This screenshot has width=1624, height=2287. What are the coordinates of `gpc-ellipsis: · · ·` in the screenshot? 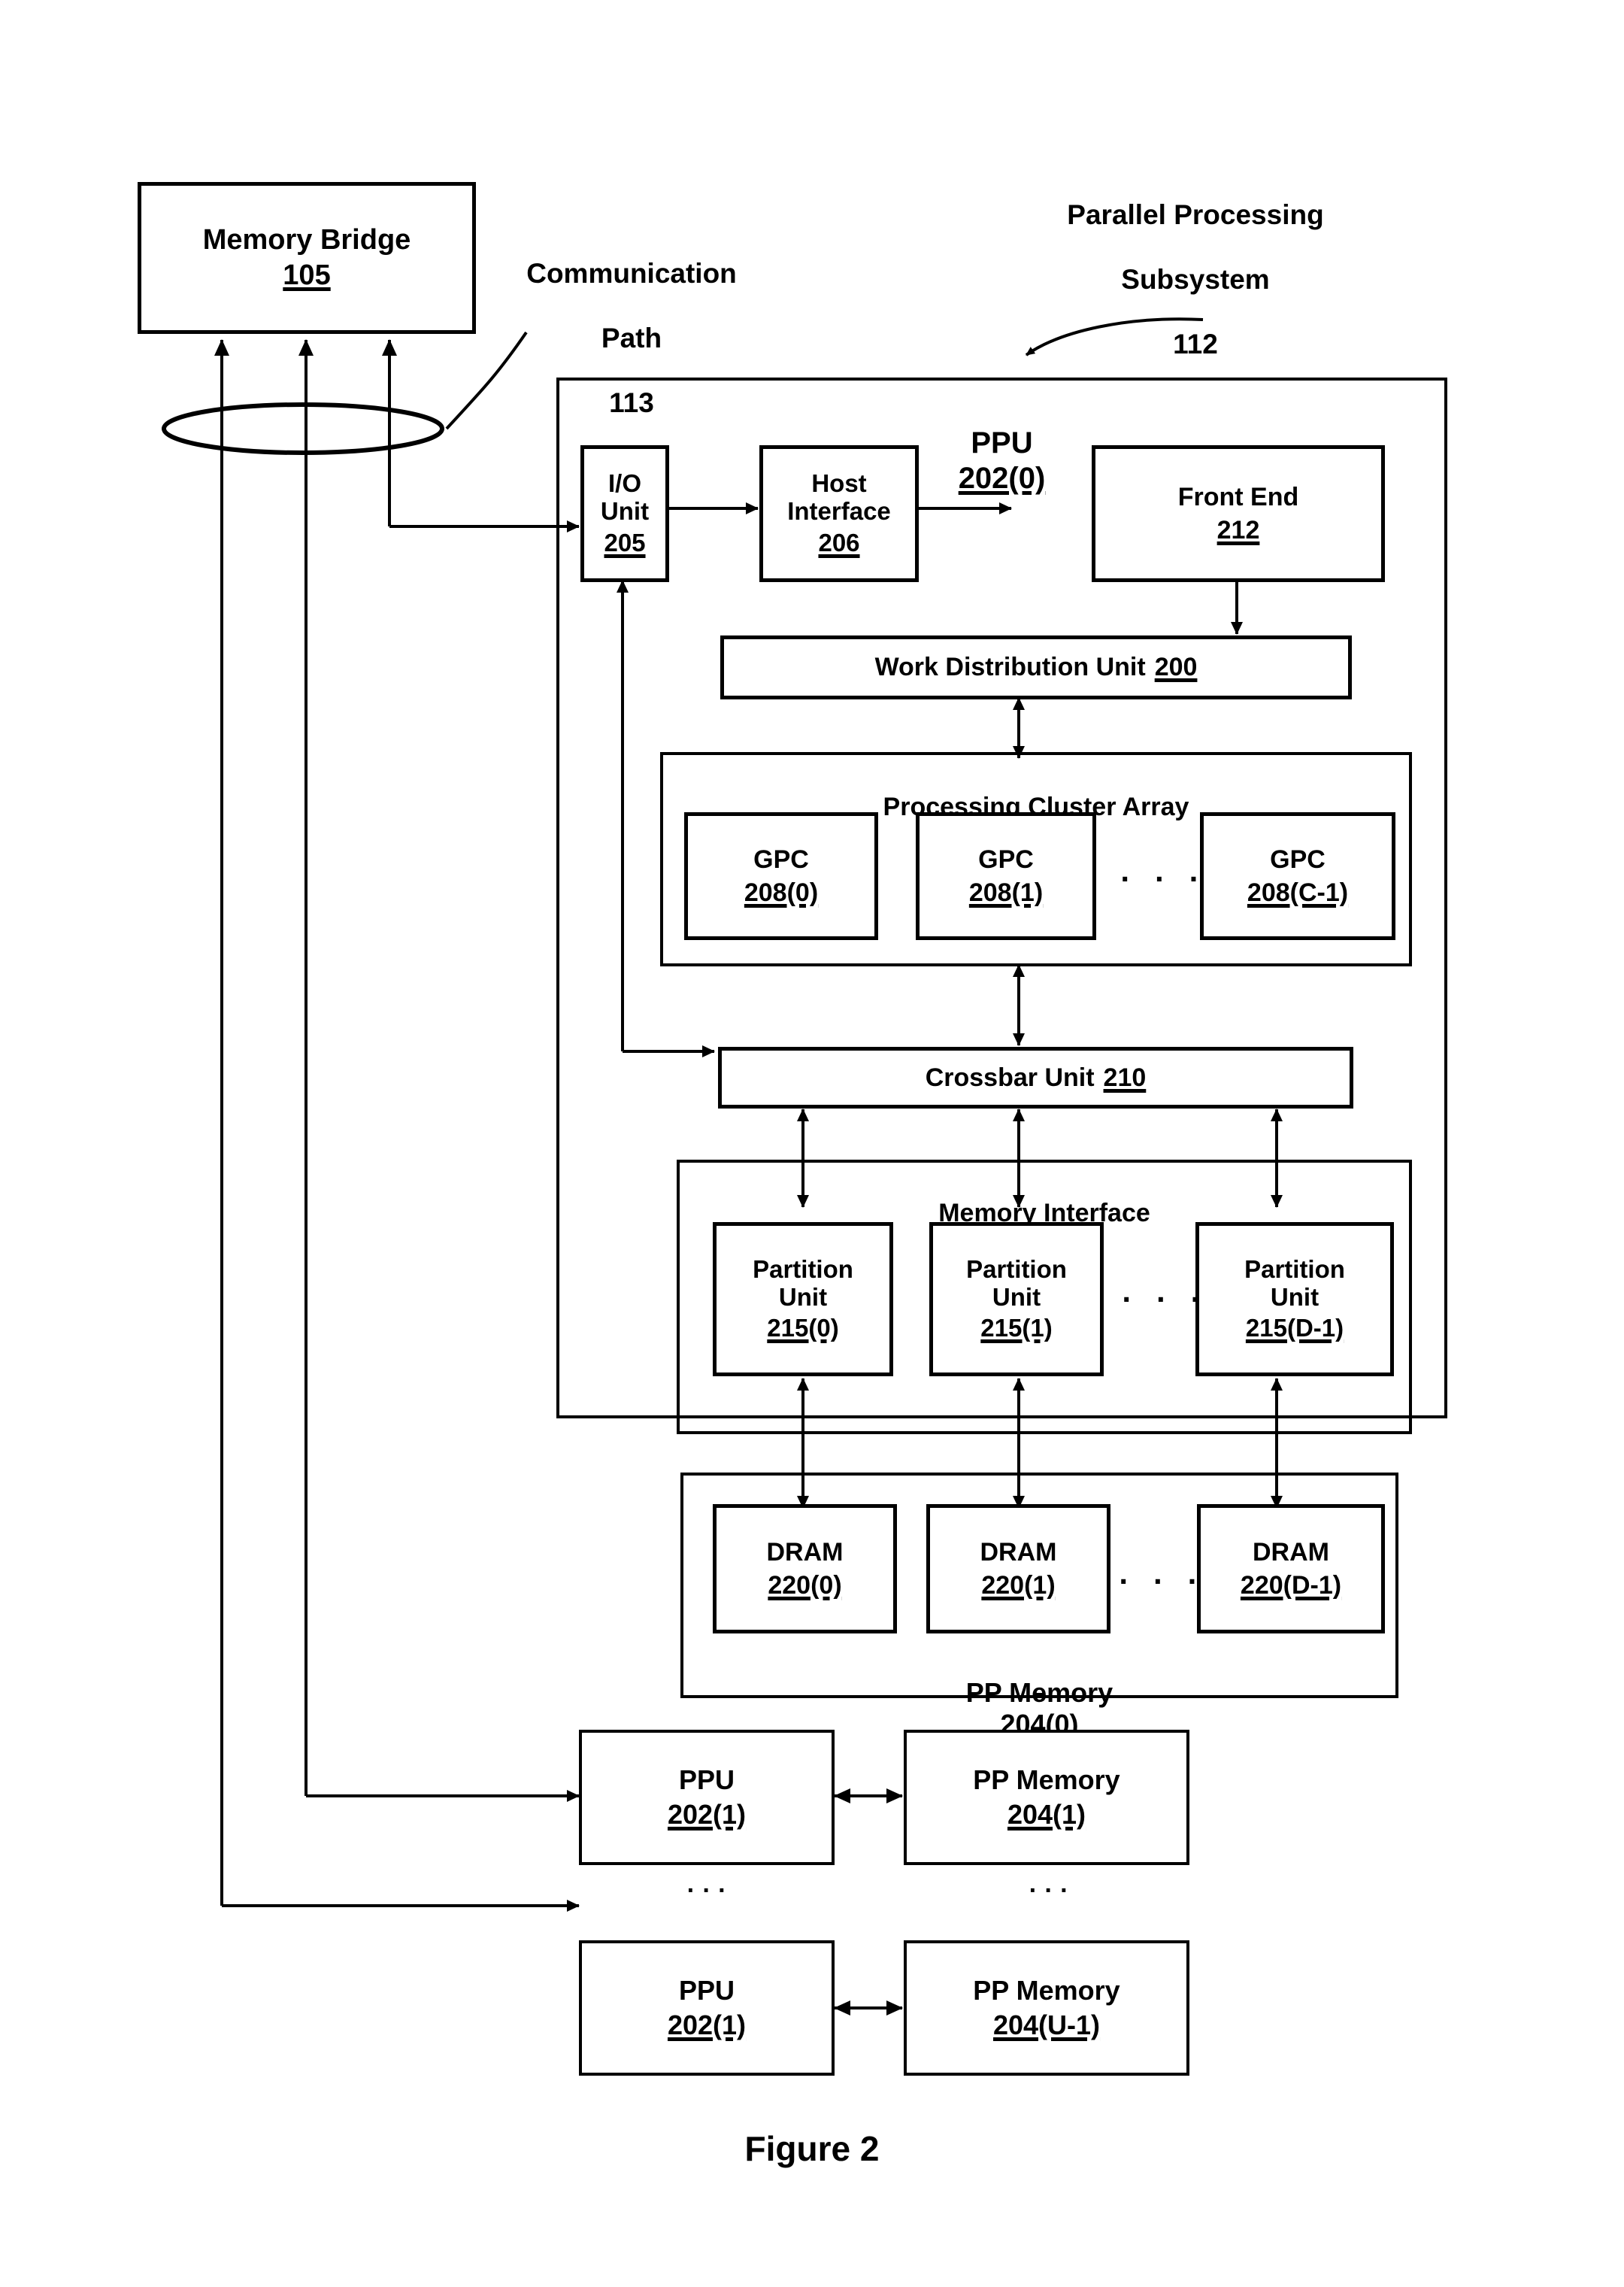 It's located at (1163, 878).